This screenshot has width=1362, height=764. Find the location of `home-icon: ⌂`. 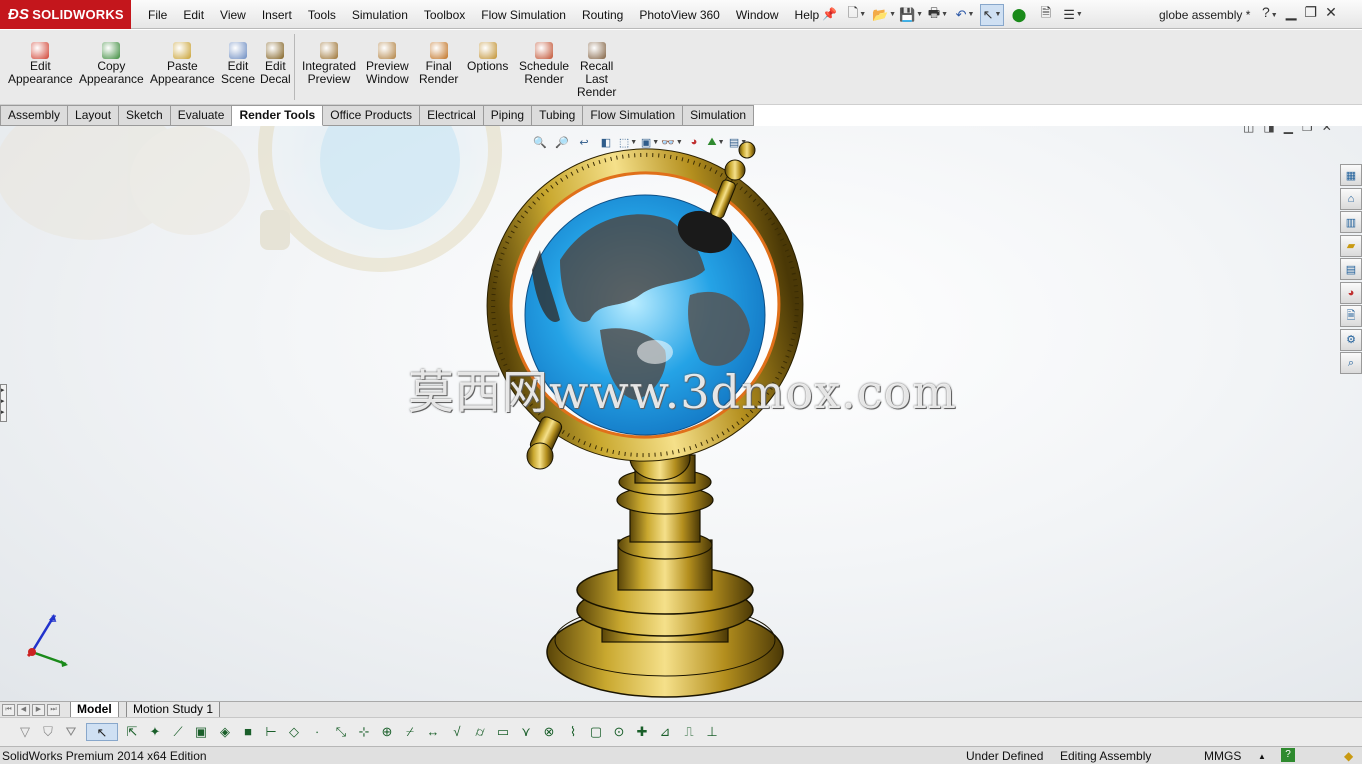

home-icon: ⌂ is located at coordinates (1351, 198).